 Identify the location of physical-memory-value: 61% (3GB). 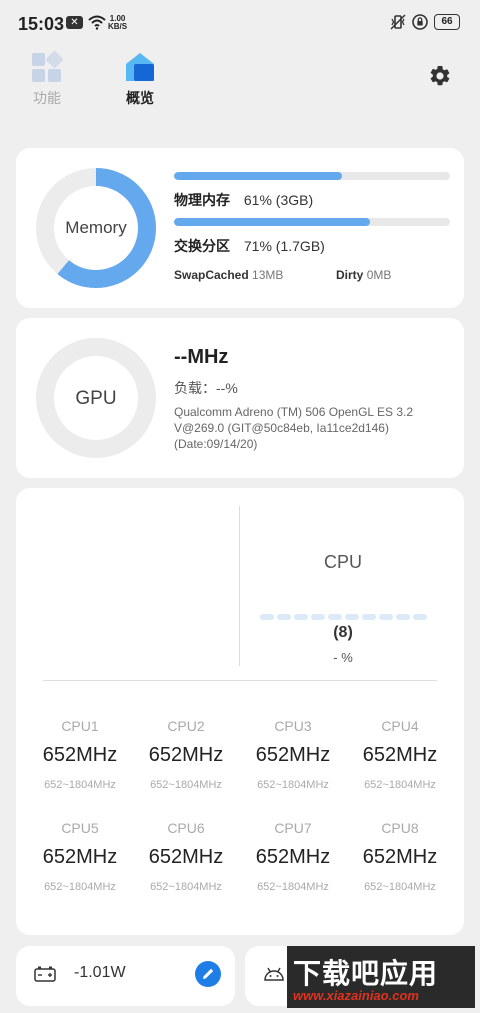
(278, 200).